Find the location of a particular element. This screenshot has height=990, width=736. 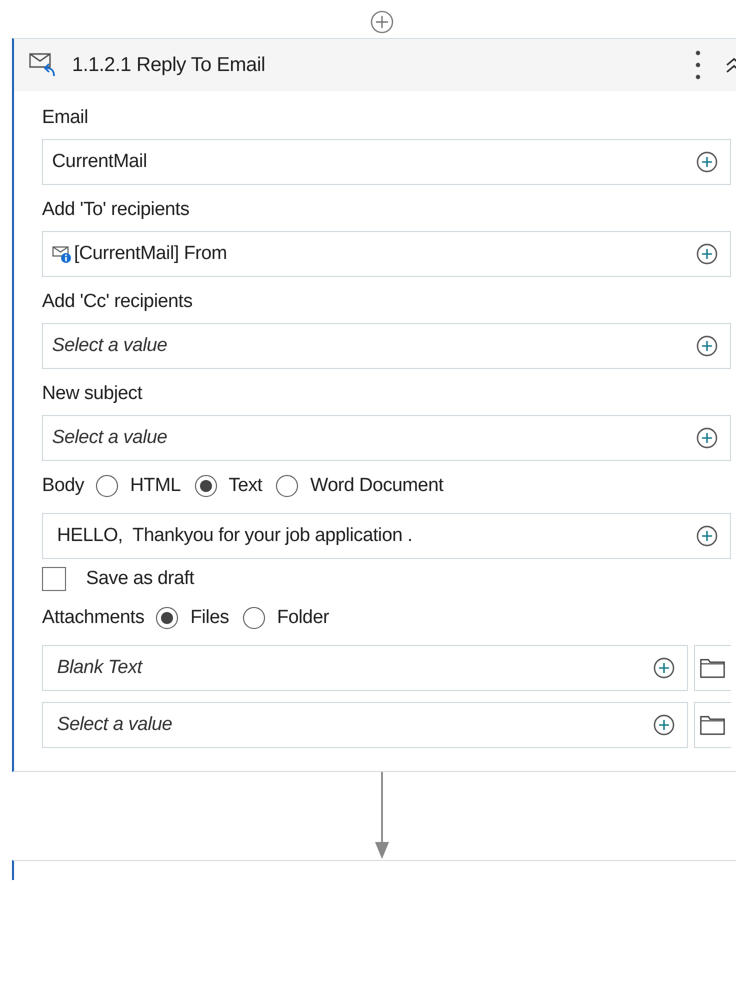

checkbox-label: Save as draft is located at coordinates (140, 579).